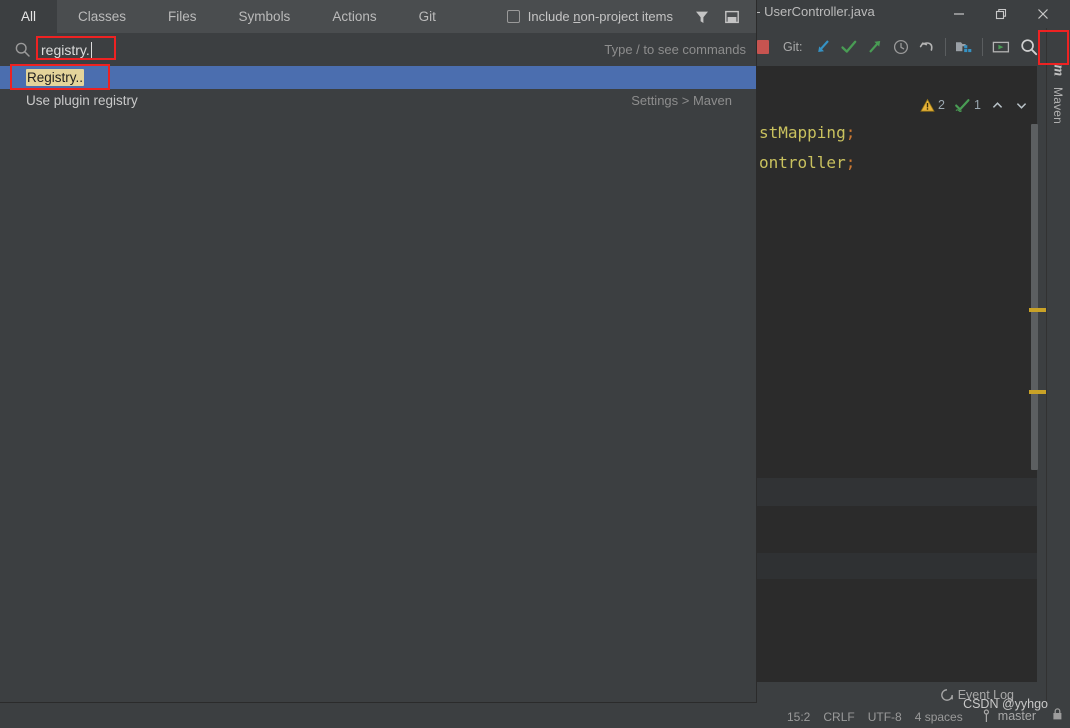 The width and height of the screenshot is (1070, 728). Describe the element at coordinates (941, 105) in the screenshot. I see `warning-count: 2` at that location.